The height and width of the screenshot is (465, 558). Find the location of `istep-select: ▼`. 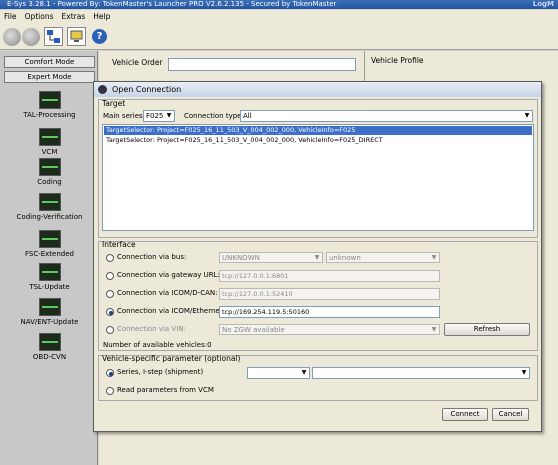

istep-select: ▼ is located at coordinates (421, 373).